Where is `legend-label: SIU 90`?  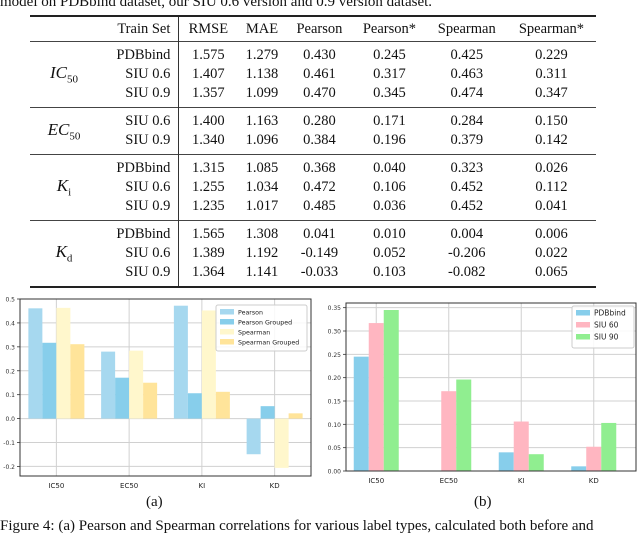 legend-label: SIU 90 is located at coordinates (606, 337).